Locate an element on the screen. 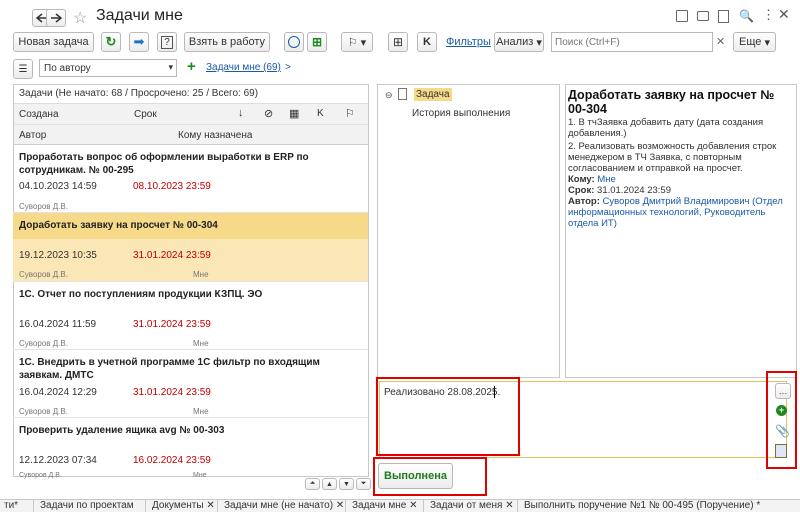 This screenshot has height=512, width=800. tab-item-2: Документы ✕ is located at coordinates (183, 506).